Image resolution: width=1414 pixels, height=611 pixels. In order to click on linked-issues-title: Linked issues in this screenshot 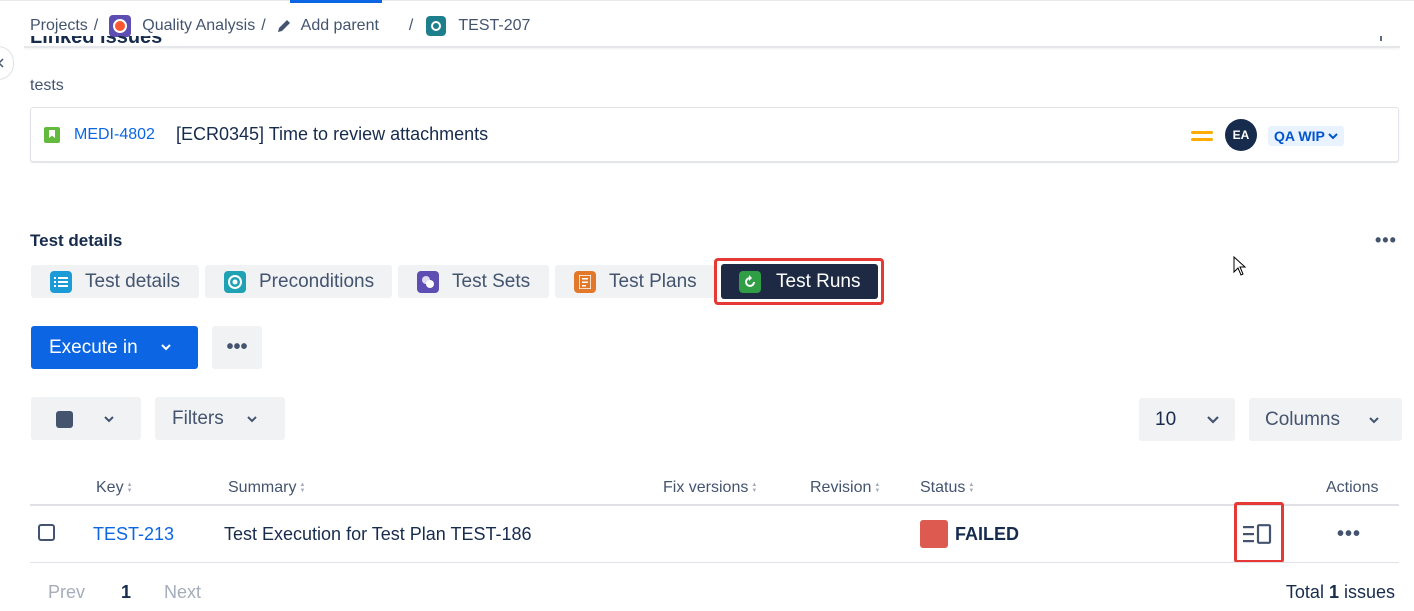, I will do `click(96, 42)`.